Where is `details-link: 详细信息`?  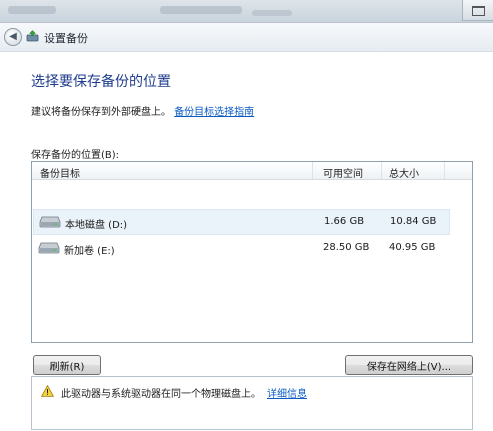
details-link: 详细信息 is located at coordinates (287, 394).